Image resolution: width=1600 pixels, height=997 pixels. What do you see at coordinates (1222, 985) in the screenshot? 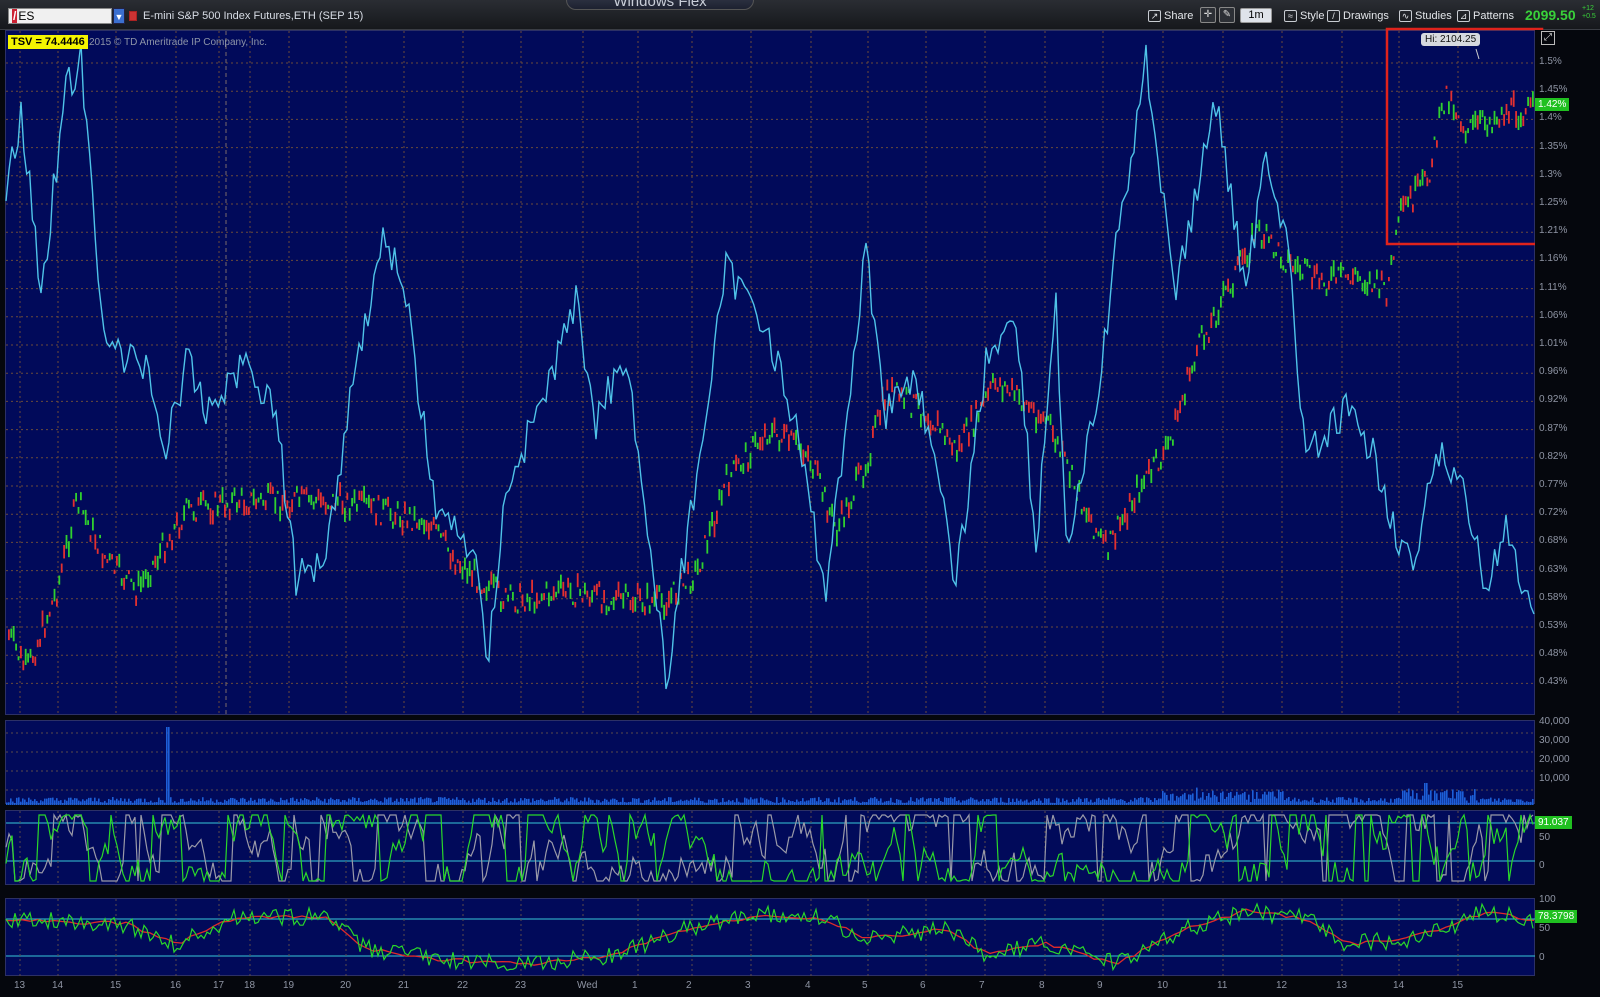
I see `date-label: 11` at bounding box center [1222, 985].